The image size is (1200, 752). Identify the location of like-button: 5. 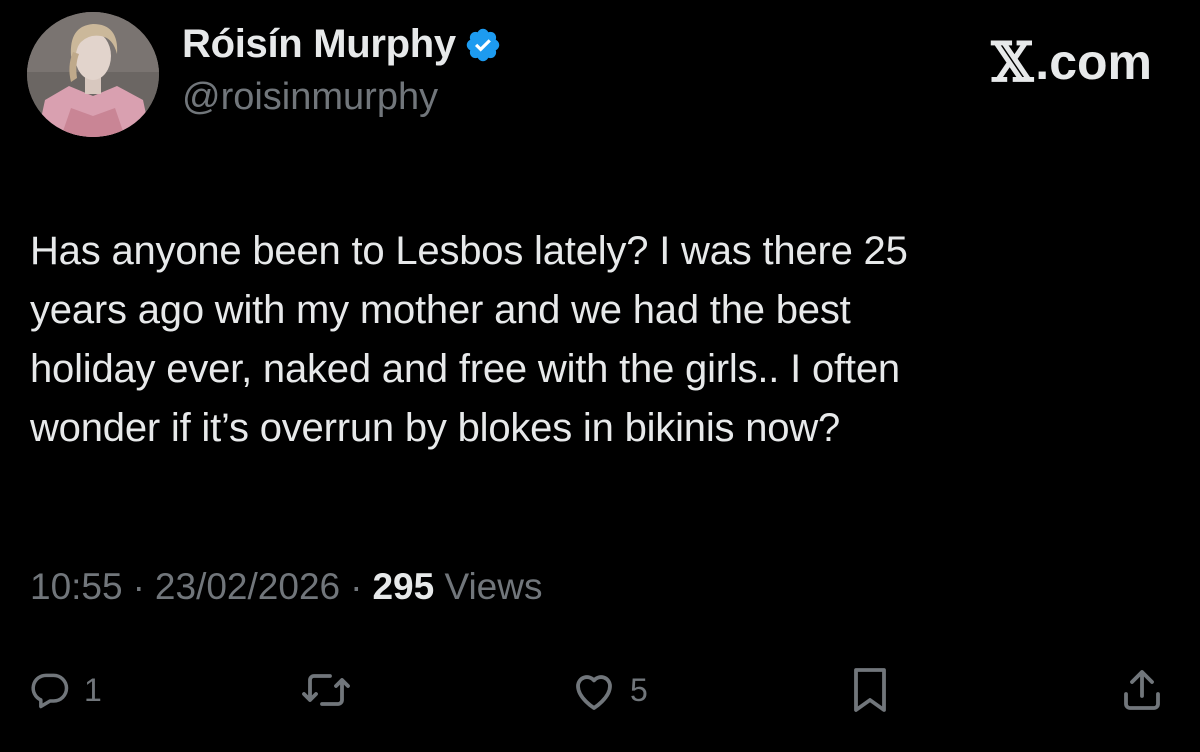
(609, 690).